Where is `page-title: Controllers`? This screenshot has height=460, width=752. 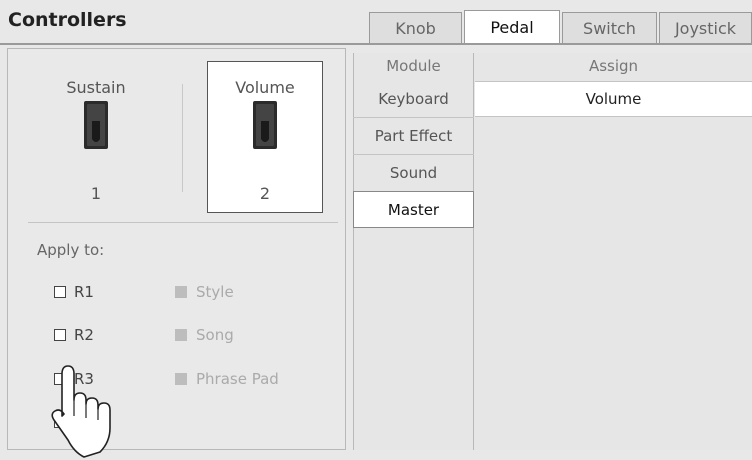 page-title: Controllers is located at coordinates (67, 20).